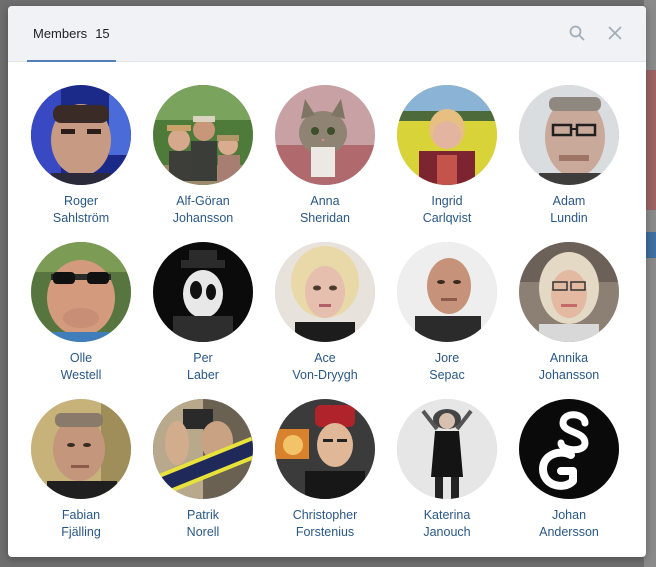 This screenshot has height=567, width=656. I want to click on member-name: Fabian Fjälling, so click(81, 524).